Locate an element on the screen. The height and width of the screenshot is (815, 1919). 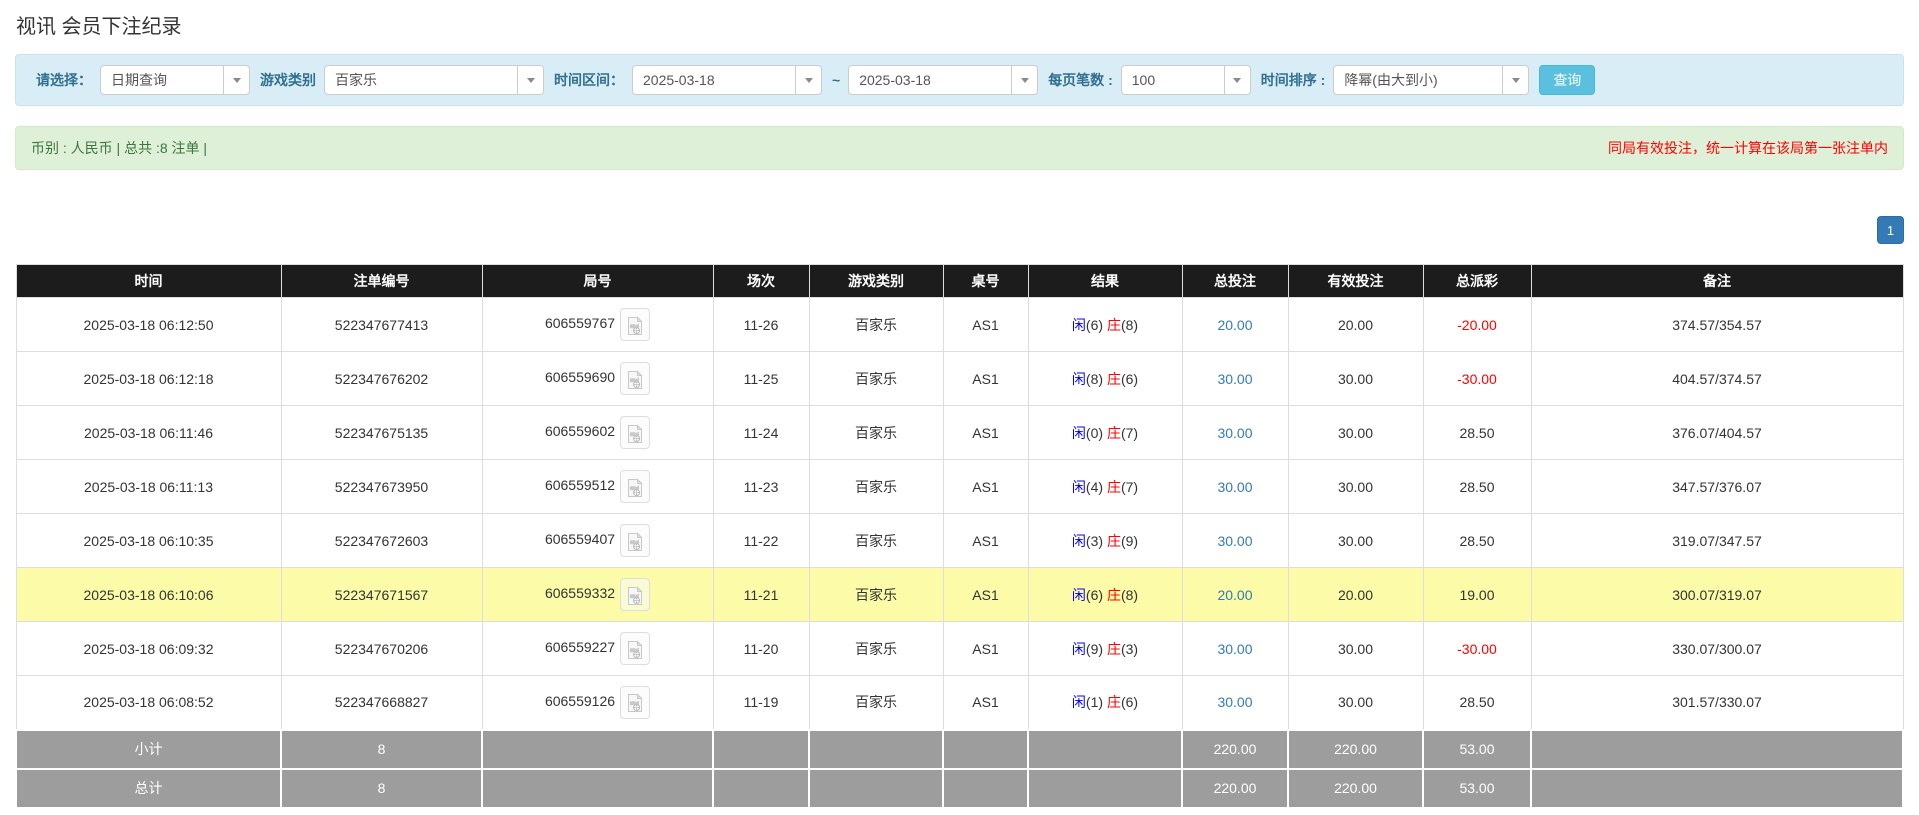
per-page-select: 100 is located at coordinates (1185, 80).